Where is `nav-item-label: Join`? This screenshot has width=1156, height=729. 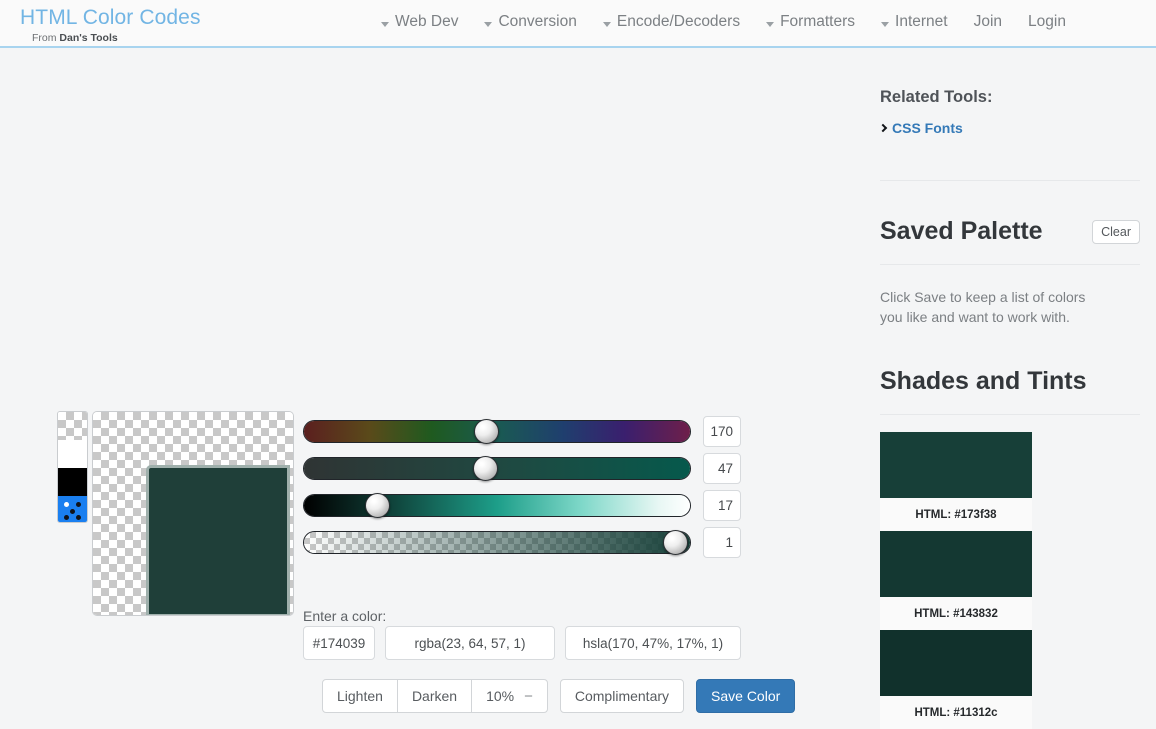
nav-item-label: Join is located at coordinates (988, 21).